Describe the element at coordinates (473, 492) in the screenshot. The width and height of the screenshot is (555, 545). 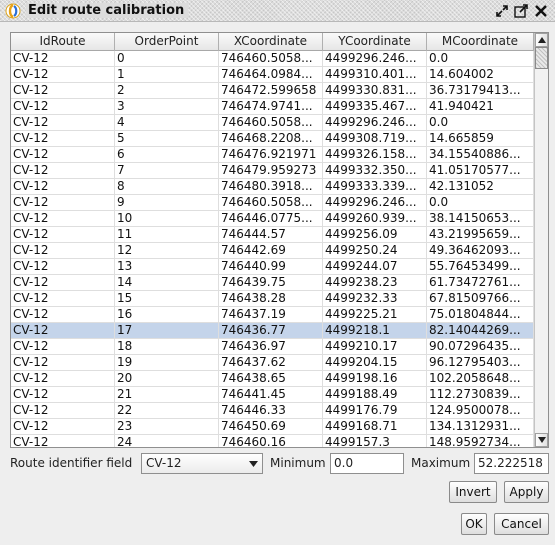
I see `invert-button: Invert` at that location.